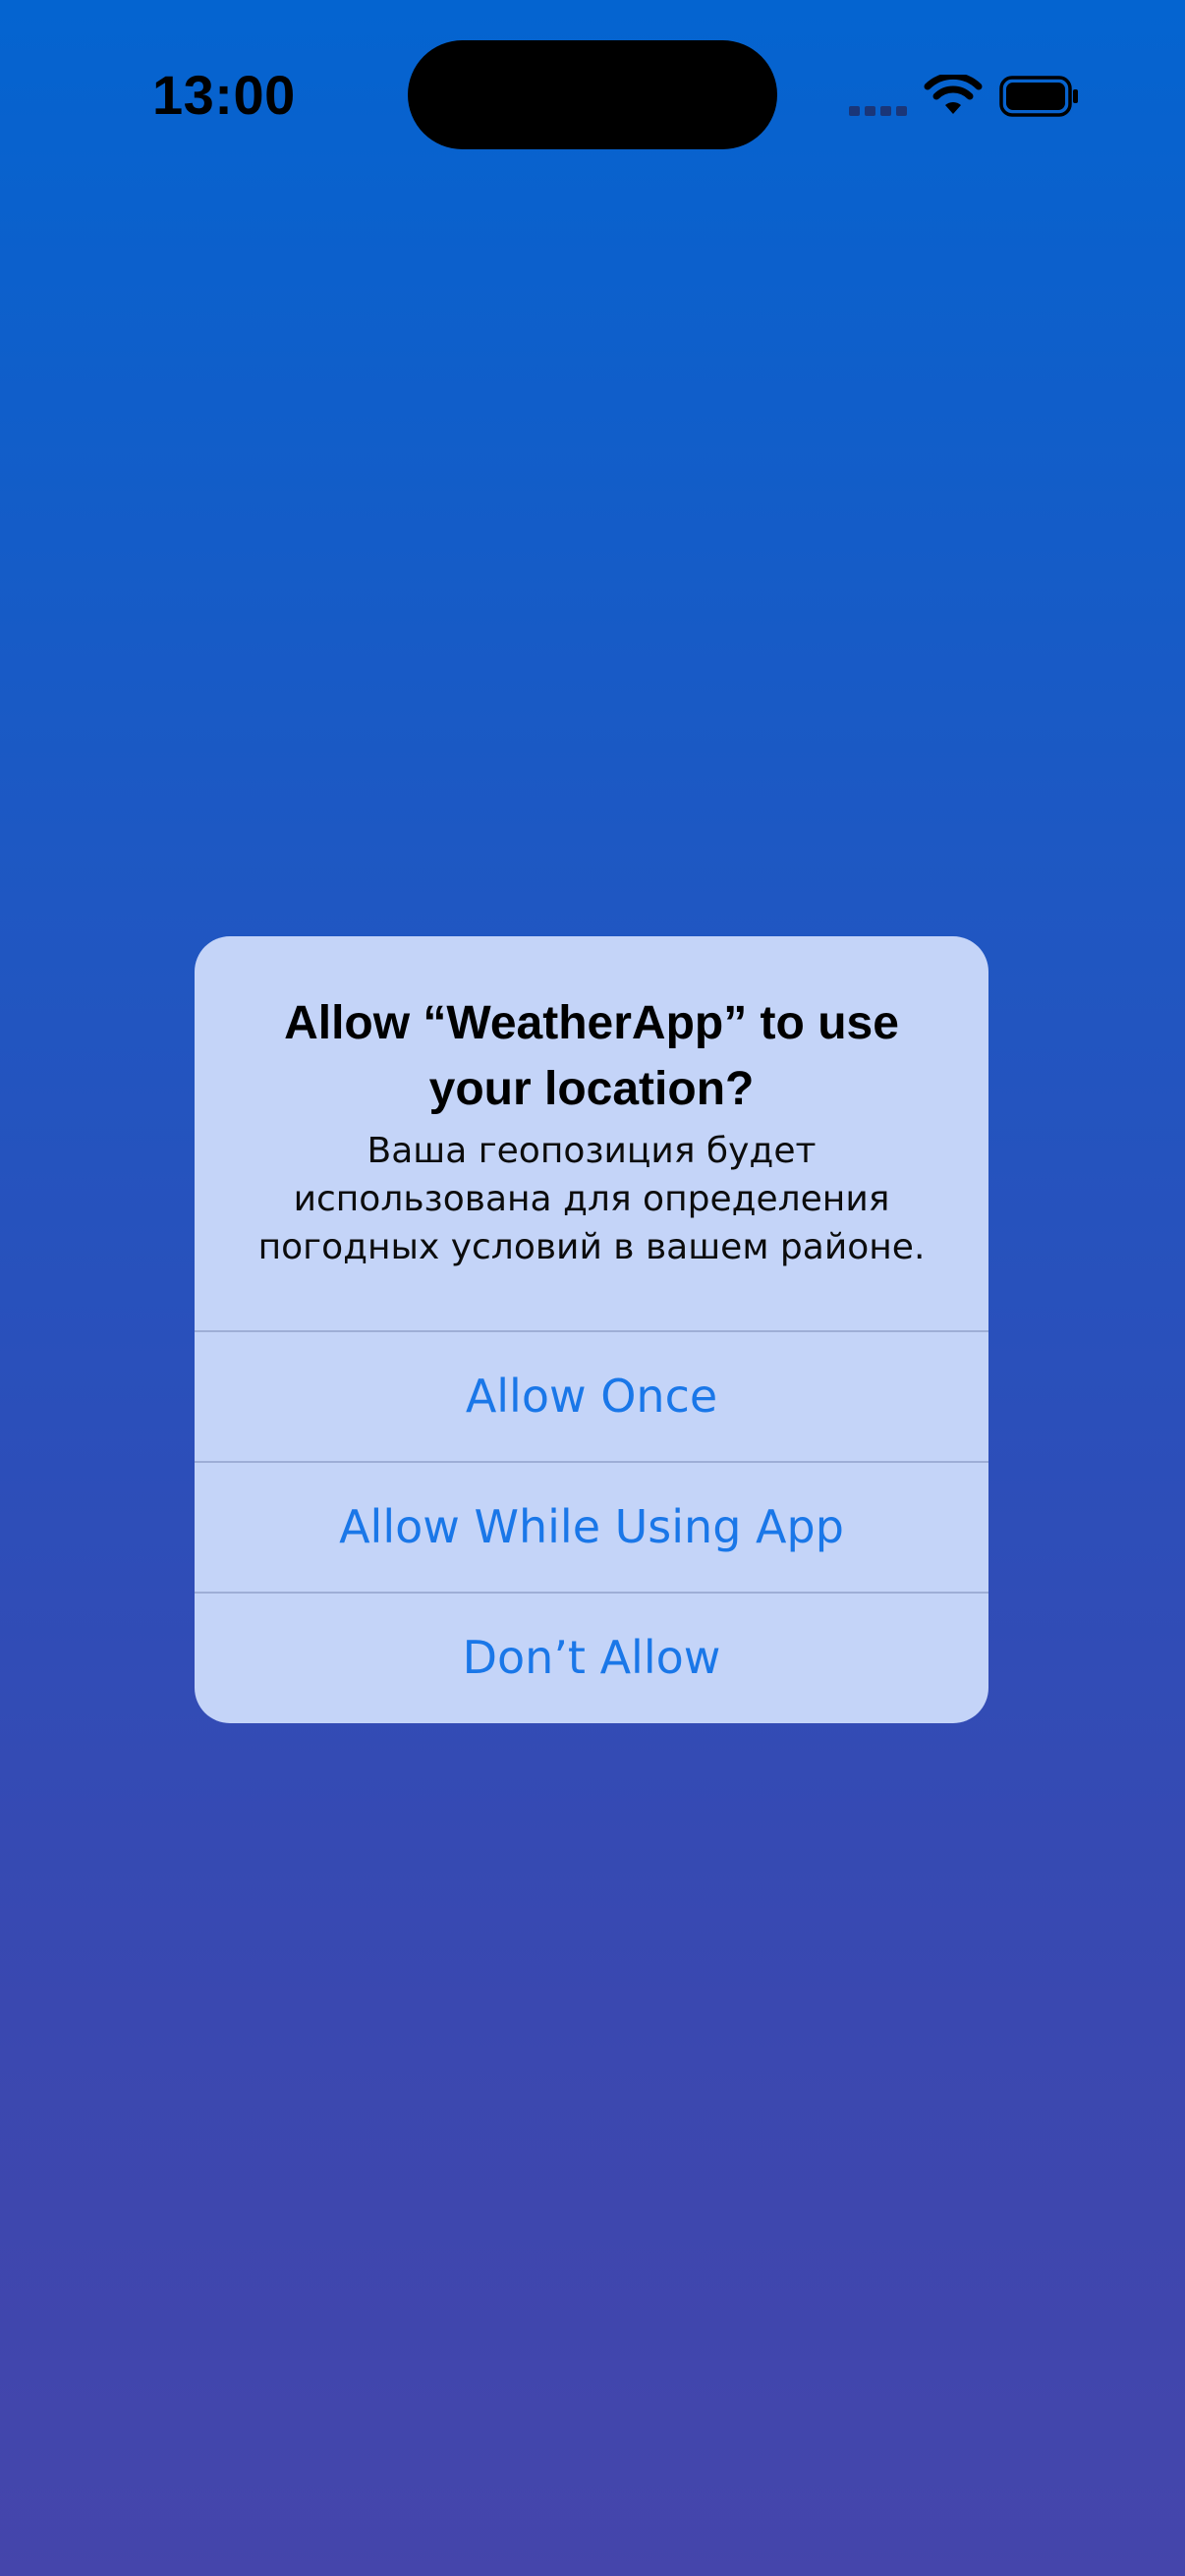 Image resolution: width=1185 pixels, height=2576 pixels. Describe the element at coordinates (954, 94) in the screenshot. I see `wifi-icon` at that location.